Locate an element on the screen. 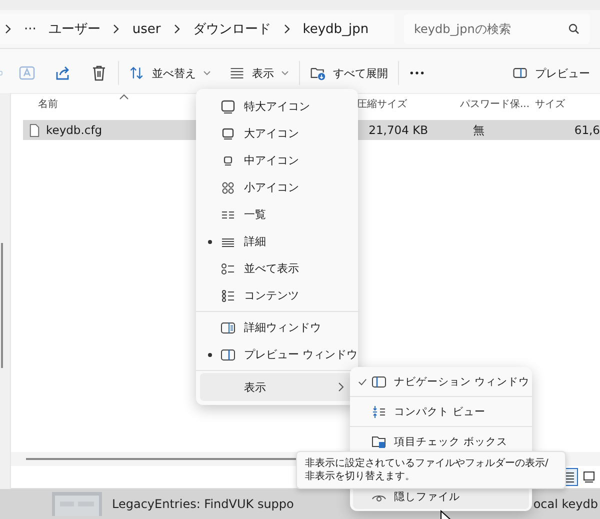  tooltip: 非表示に設定されているファイルやフォルダーの表示/非表示を切り替えます。 is located at coordinates (431, 470).